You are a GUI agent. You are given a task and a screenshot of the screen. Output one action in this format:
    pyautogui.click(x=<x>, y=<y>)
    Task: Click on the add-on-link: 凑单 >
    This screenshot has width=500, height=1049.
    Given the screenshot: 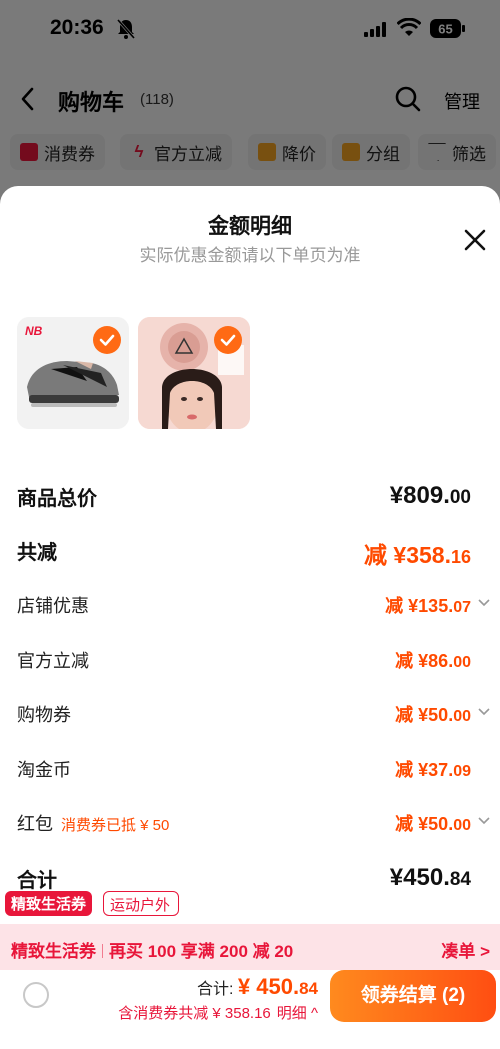 What is the action you would take?
    pyautogui.click(x=465, y=949)
    